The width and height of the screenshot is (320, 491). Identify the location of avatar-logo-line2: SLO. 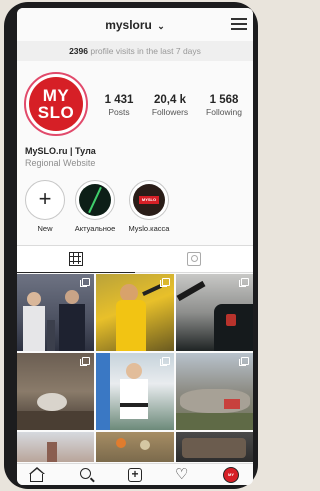
(56, 112).